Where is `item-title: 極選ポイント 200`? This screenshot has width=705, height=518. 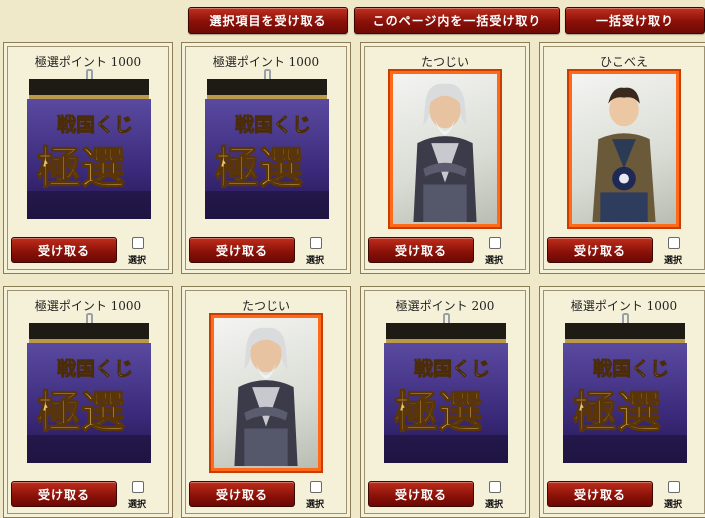 item-title: 極選ポイント 200 is located at coordinates (445, 306).